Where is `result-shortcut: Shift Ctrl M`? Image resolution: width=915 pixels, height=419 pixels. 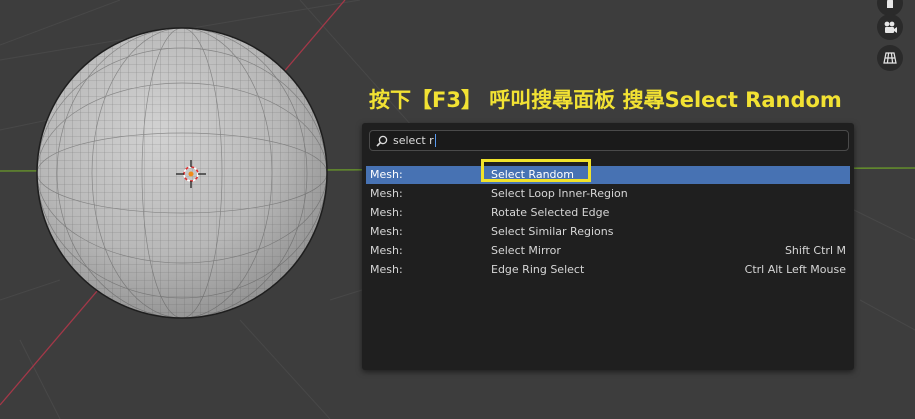
result-shortcut: Shift Ctrl M is located at coordinates (815, 250).